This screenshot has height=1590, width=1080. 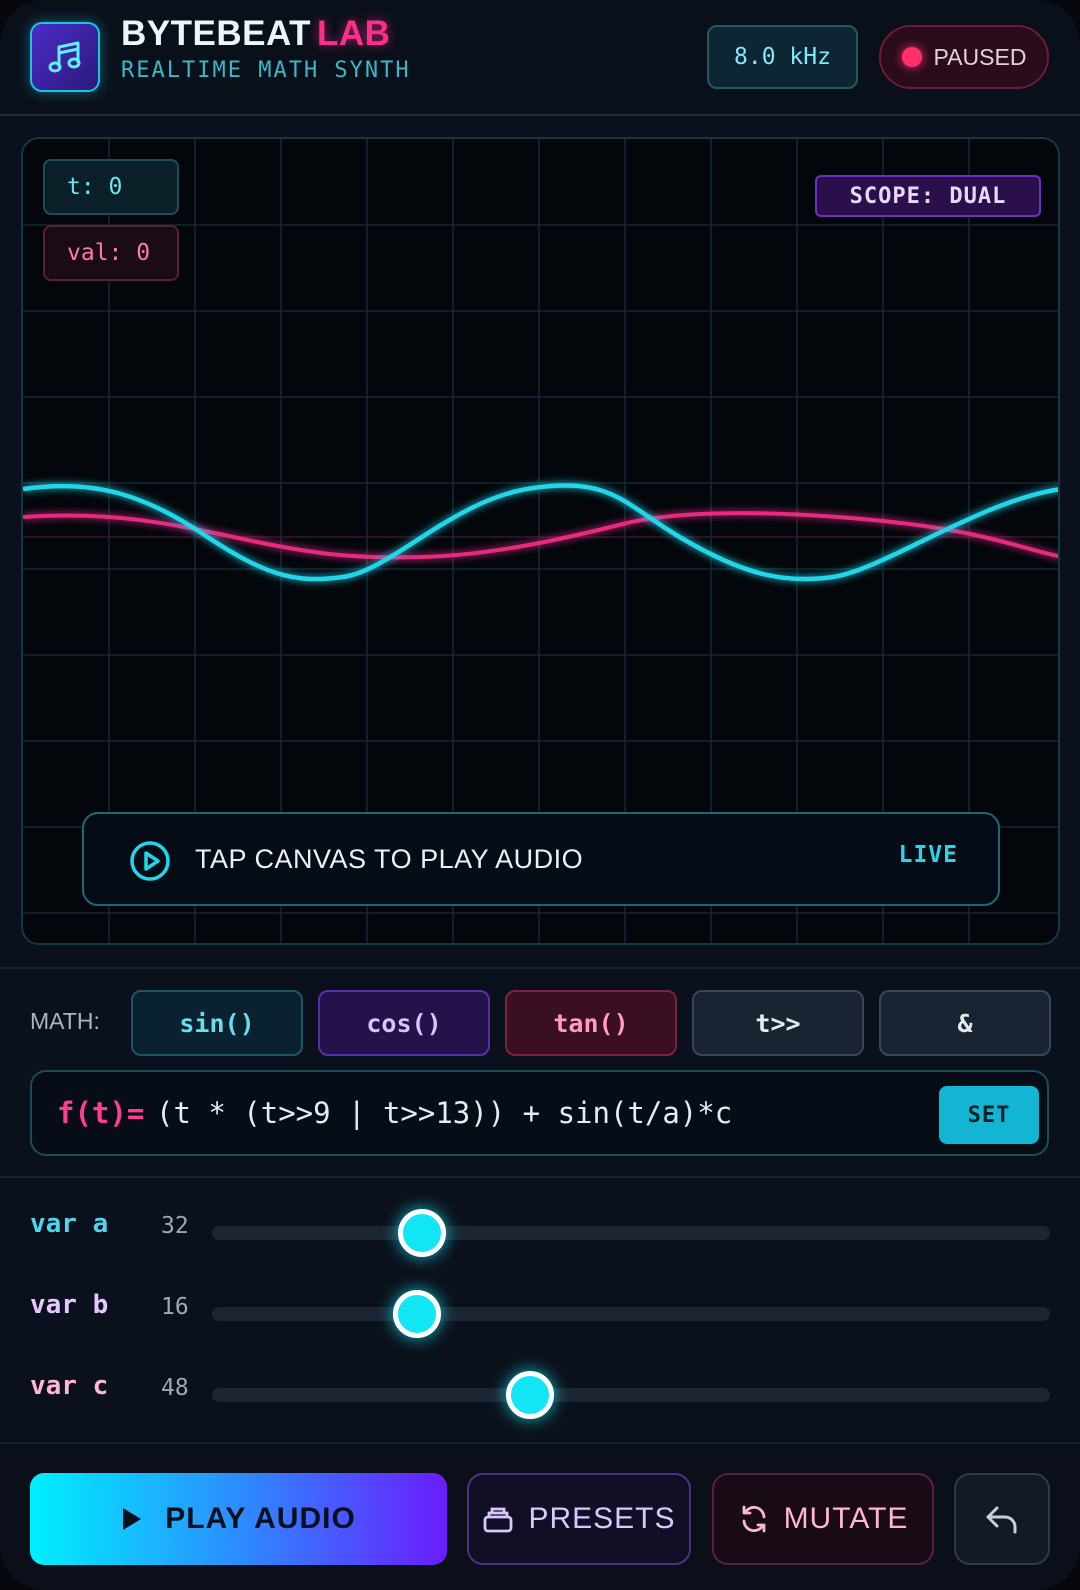 I want to click on presets-icon, so click(x=498, y=1520).